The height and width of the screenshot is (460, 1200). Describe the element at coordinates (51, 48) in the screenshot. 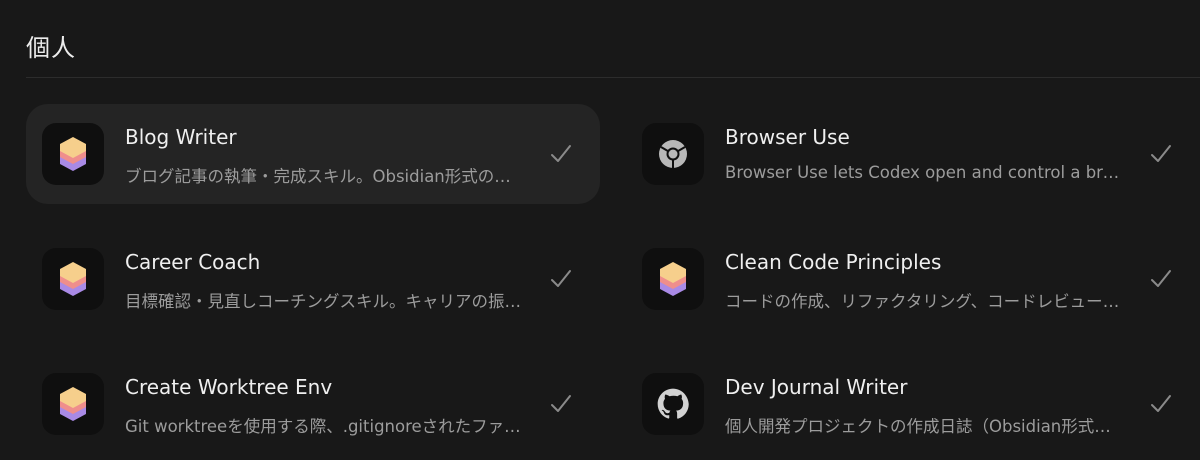

I see `section-title: 個人` at that location.